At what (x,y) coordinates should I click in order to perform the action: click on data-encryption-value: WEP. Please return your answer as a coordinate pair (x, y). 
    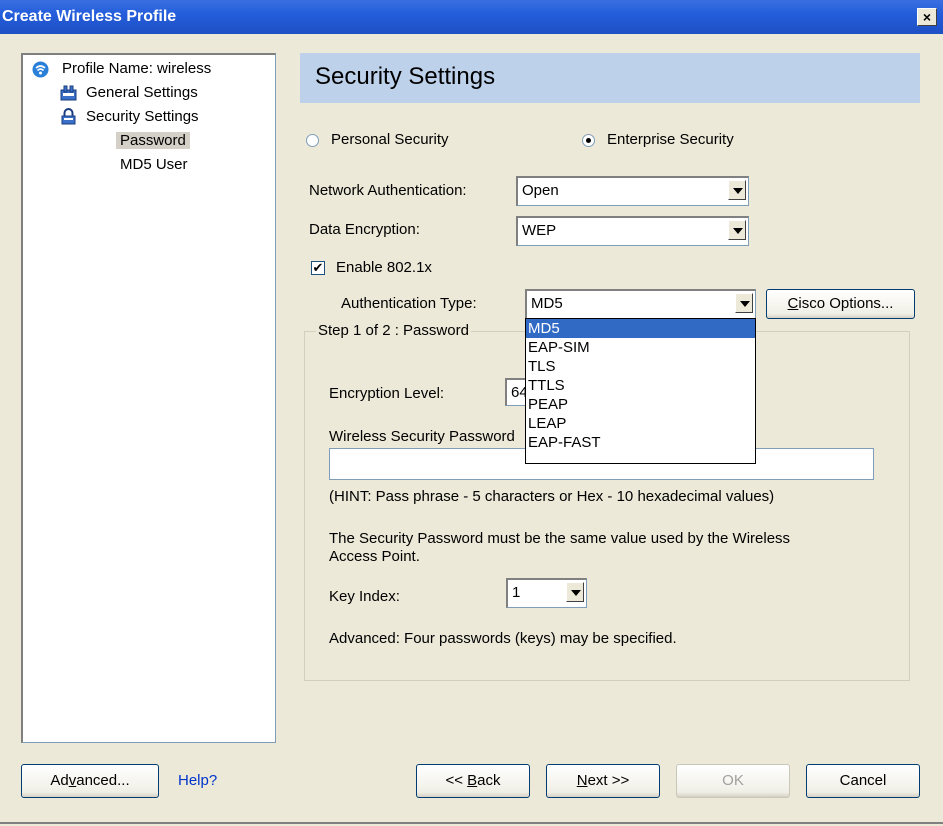
    Looking at the image, I should click on (539, 230).